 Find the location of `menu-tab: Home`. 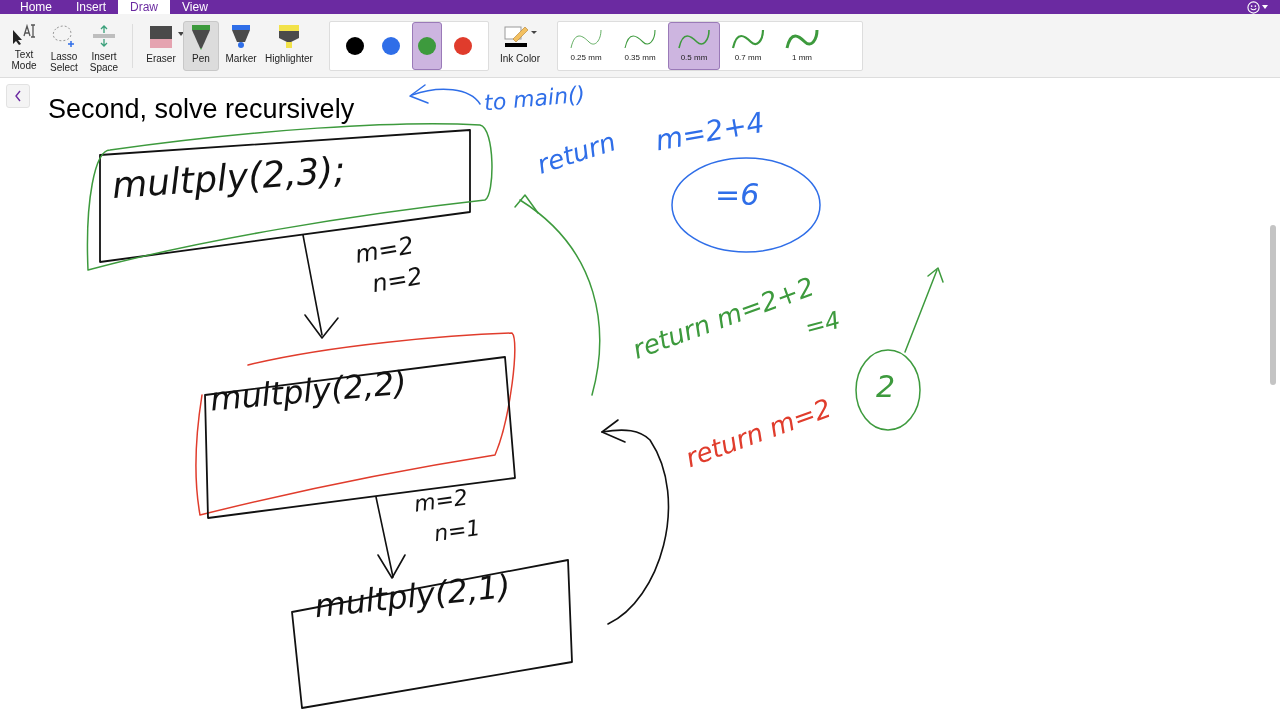

menu-tab: Home is located at coordinates (36, 7).